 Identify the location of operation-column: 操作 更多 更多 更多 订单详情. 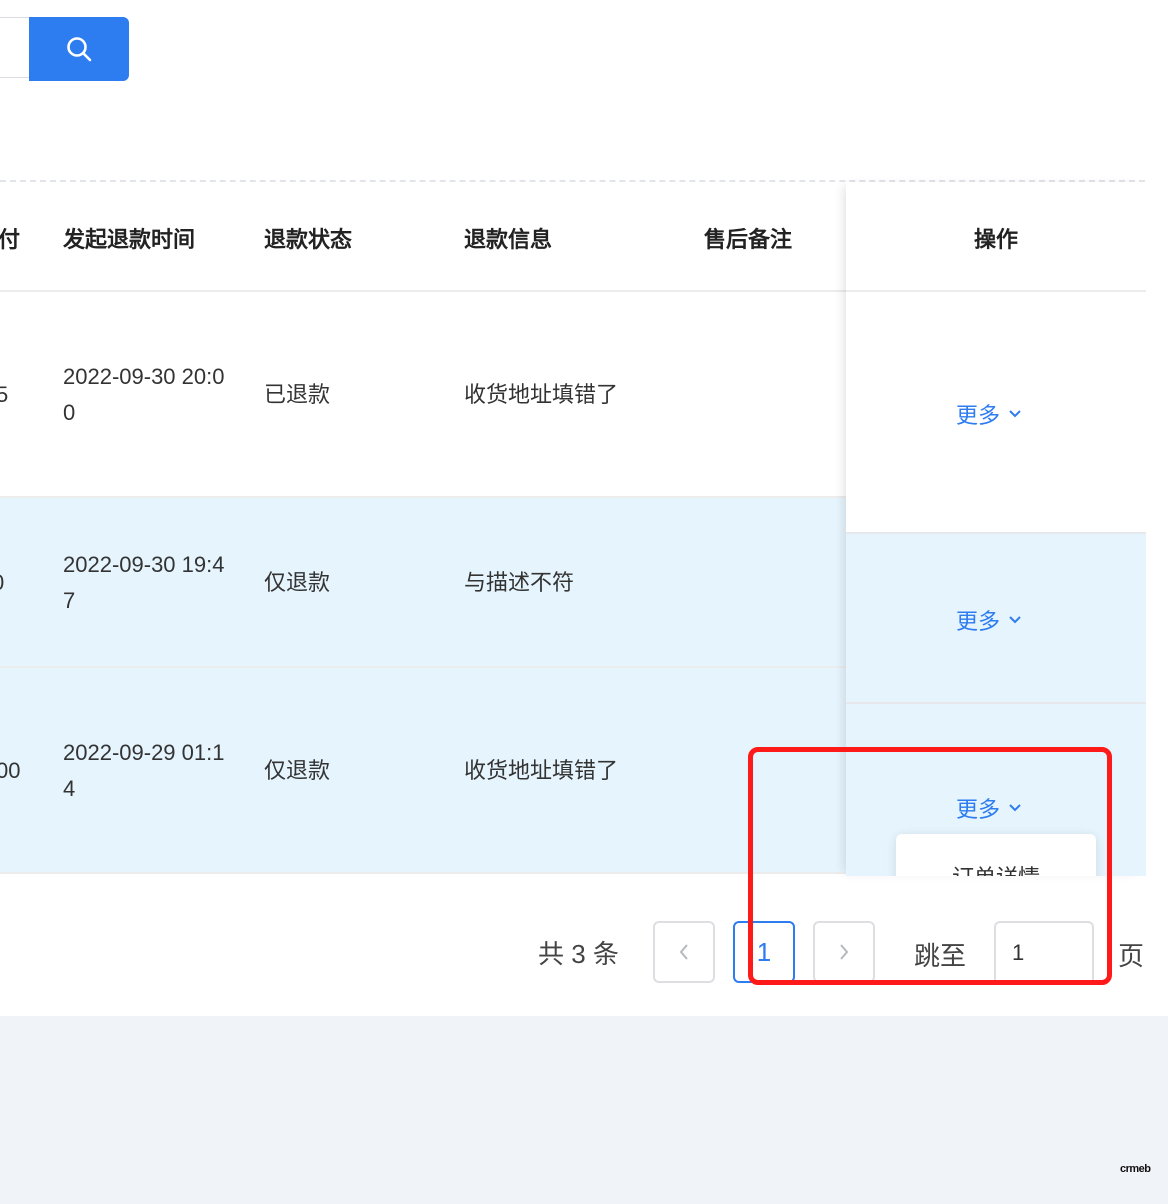
(996, 529).